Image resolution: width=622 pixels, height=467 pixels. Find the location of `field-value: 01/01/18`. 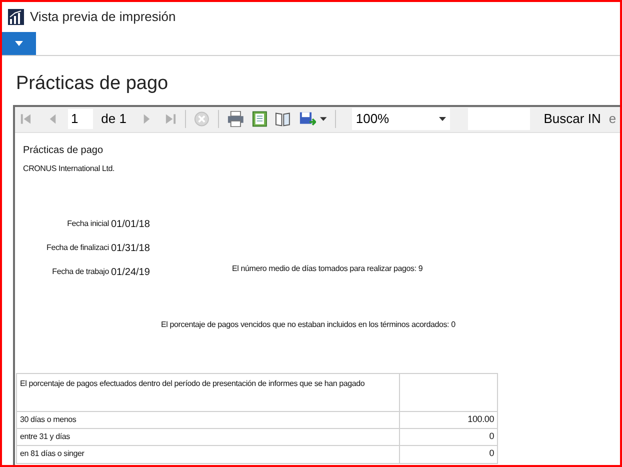

field-value: 01/01/18 is located at coordinates (130, 225).